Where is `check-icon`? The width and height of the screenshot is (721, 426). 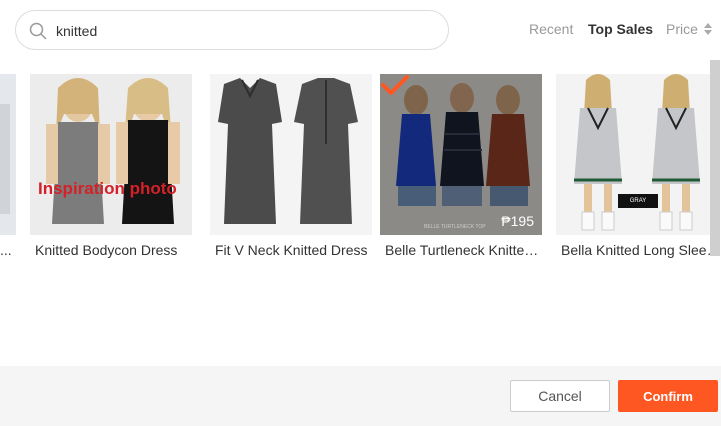
check-icon is located at coordinates (395, 85).